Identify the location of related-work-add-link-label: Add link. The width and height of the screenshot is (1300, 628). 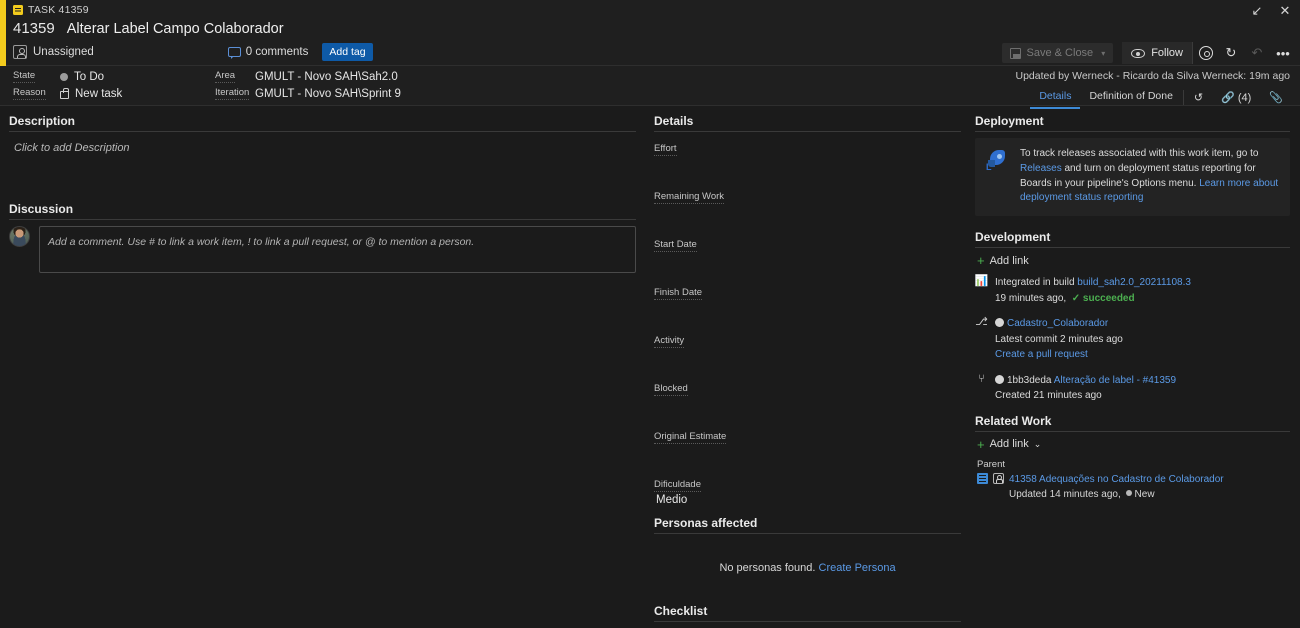
(1009, 444).